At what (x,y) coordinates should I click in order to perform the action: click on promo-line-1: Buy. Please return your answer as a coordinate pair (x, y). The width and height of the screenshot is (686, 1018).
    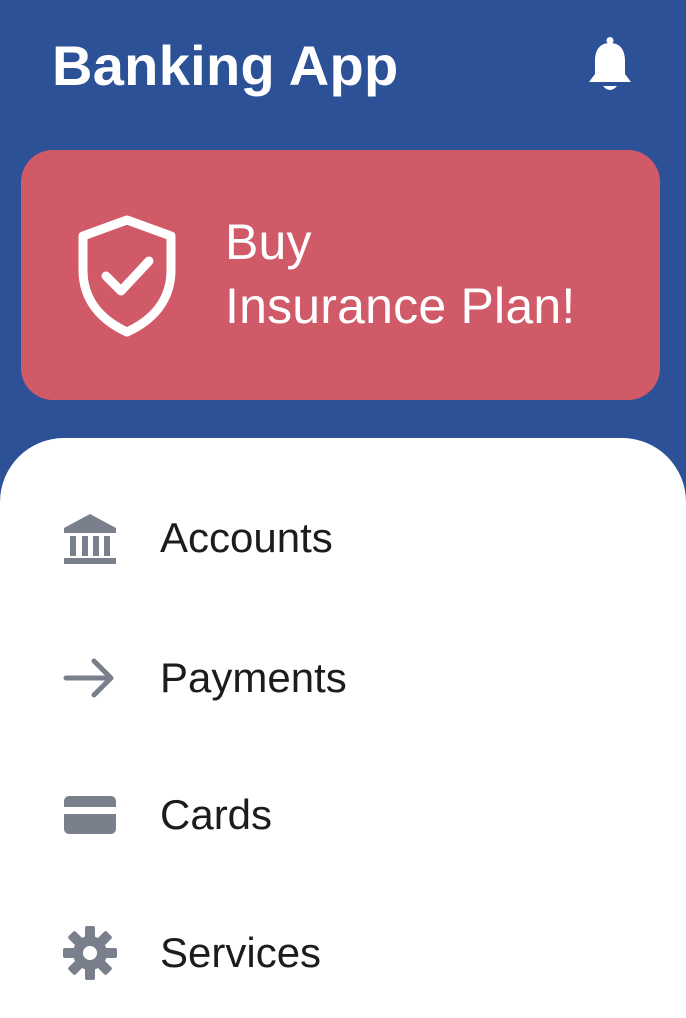
    Looking at the image, I should click on (268, 242).